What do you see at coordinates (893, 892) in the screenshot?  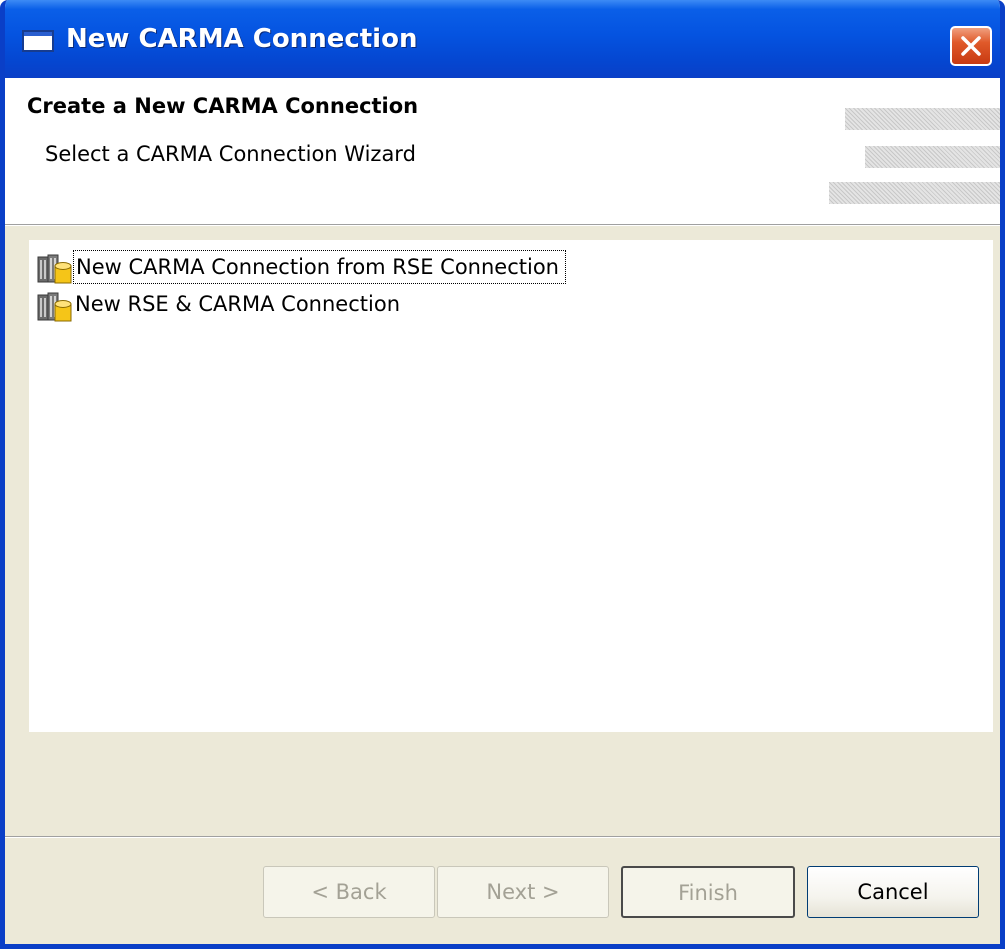 I see `cancel-button: Cancel` at bounding box center [893, 892].